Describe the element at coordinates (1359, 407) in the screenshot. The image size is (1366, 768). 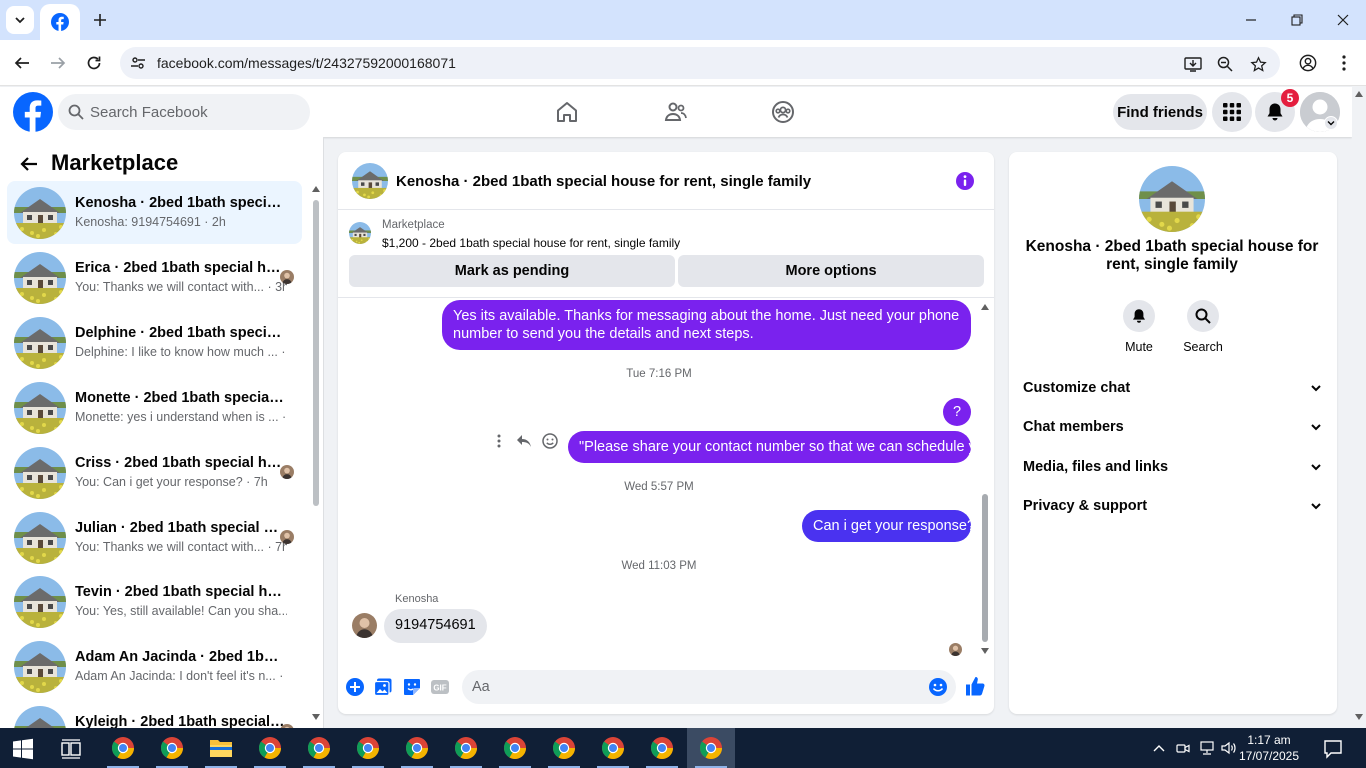
I see `page-scrollbar` at that location.